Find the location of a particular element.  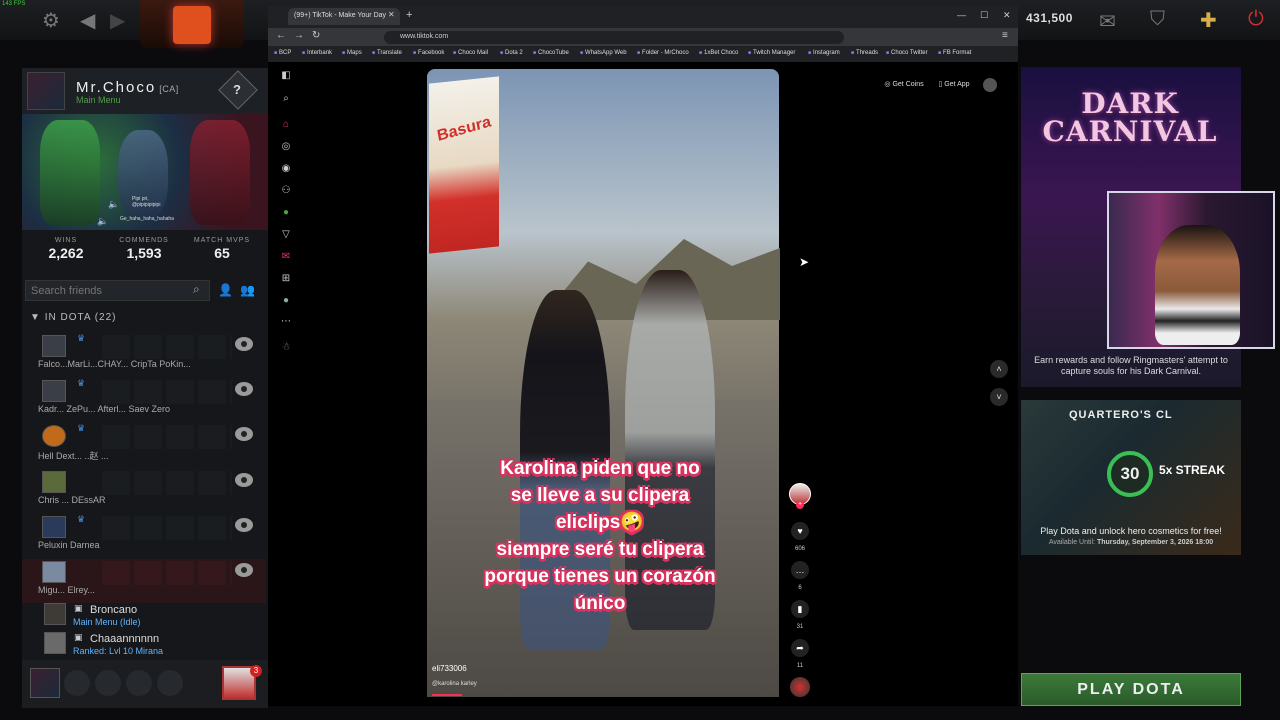

bookmark: Instagram is located at coordinates (824, 53).